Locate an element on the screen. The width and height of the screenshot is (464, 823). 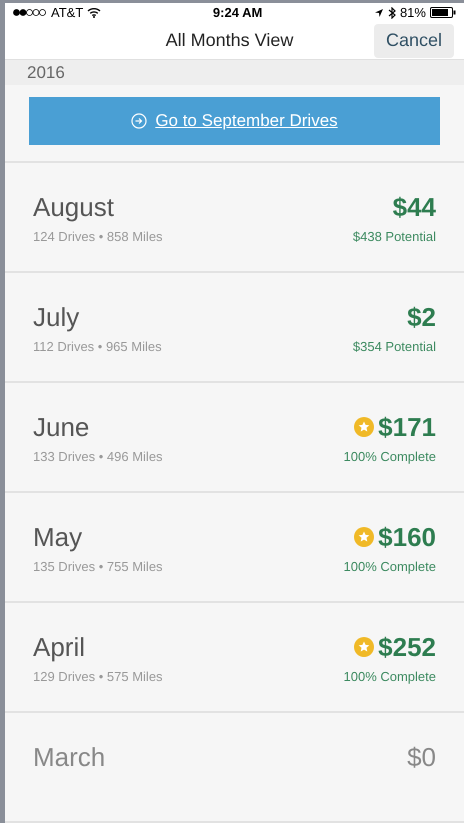
arrow-circle-icon is located at coordinates (139, 121).